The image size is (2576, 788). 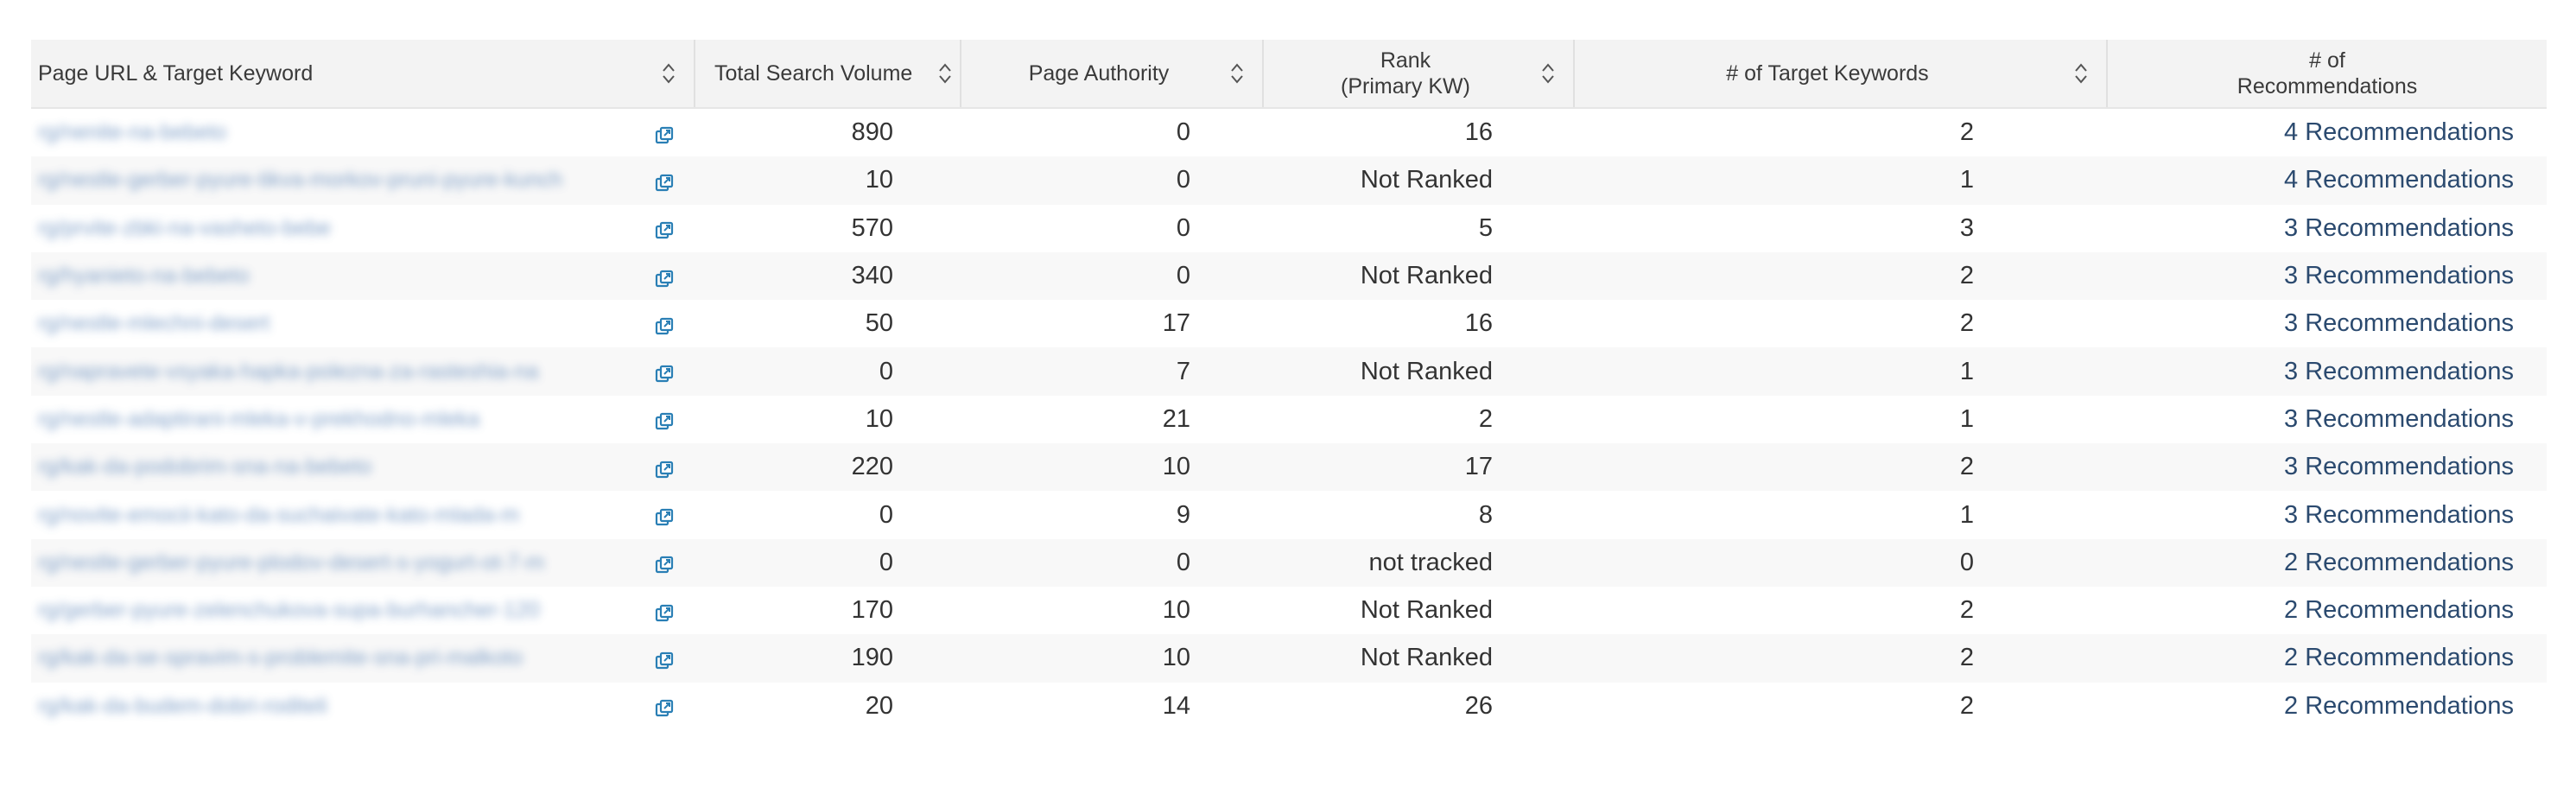 I want to click on page-url-cell: rg/nestle-mlechni-desert, so click(x=363, y=324).